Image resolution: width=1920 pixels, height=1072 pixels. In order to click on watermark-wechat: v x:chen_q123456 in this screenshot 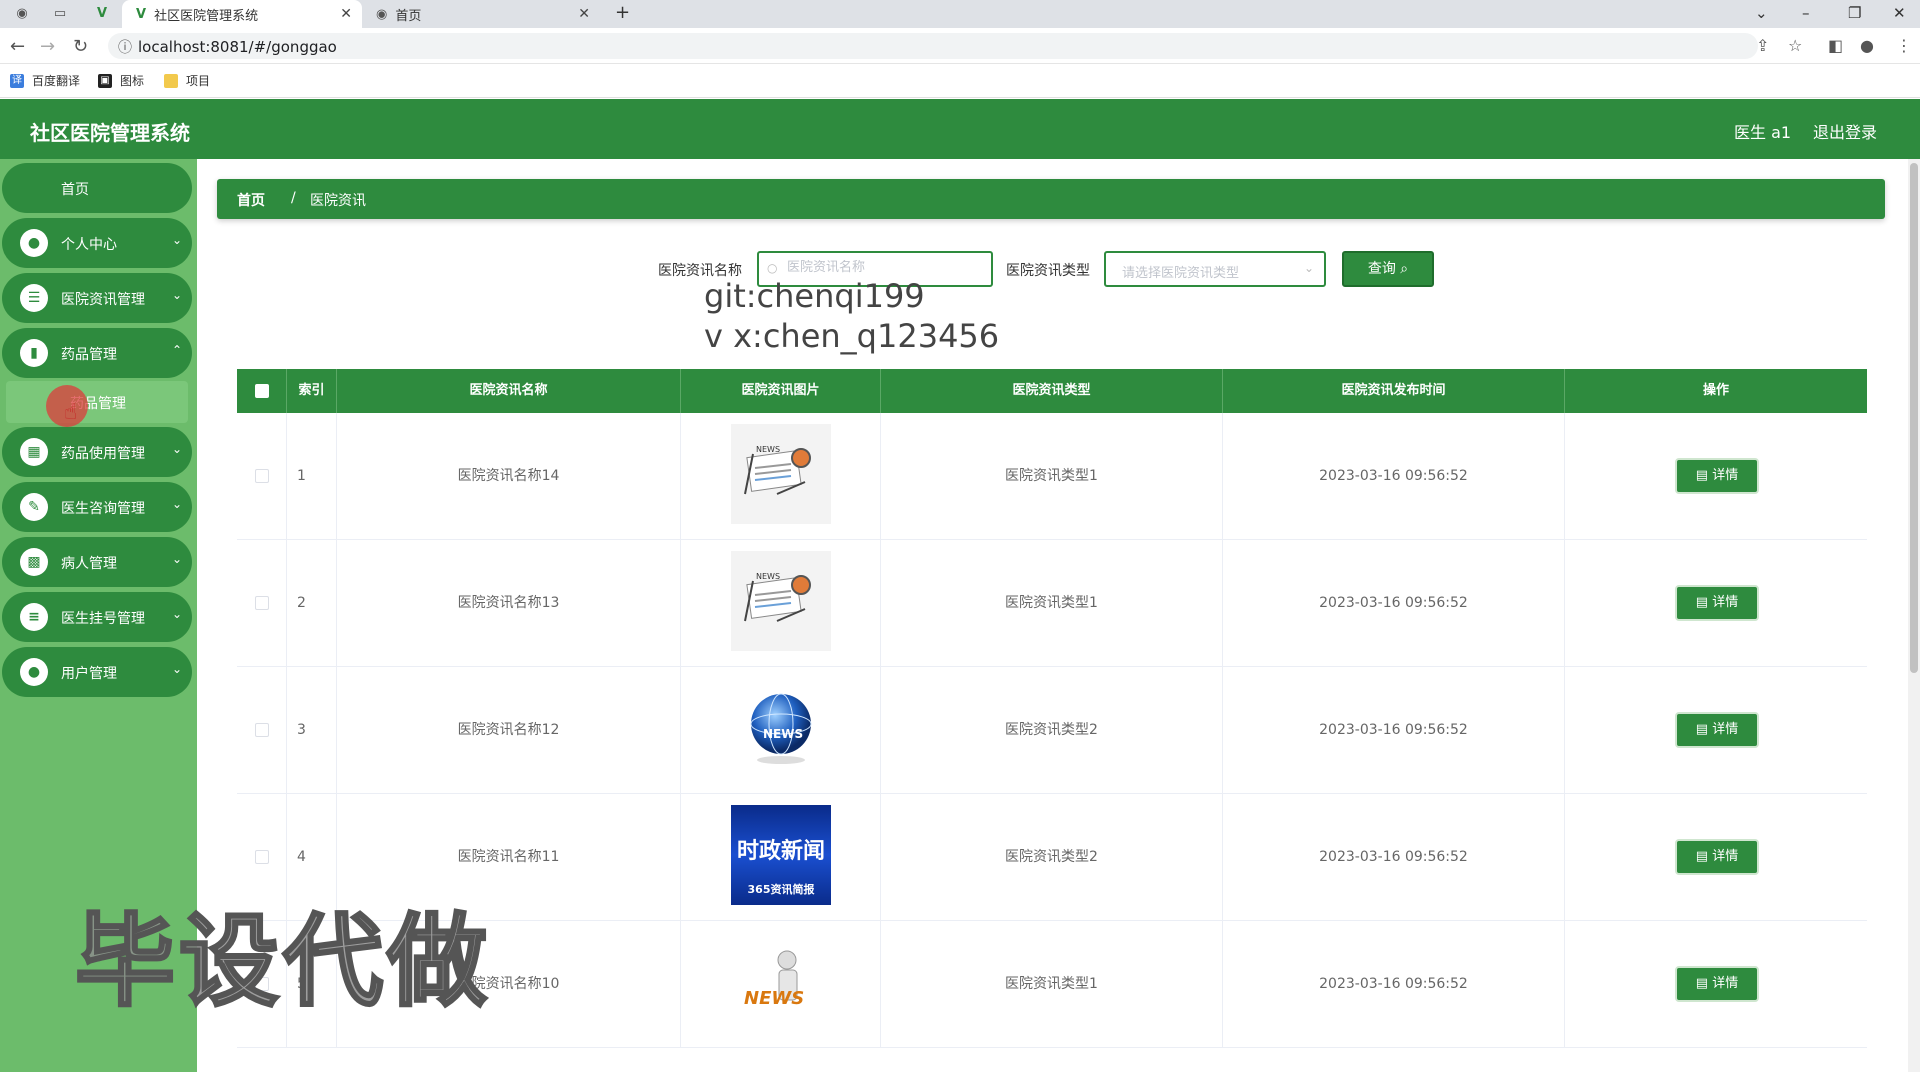, I will do `click(852, 336)`.